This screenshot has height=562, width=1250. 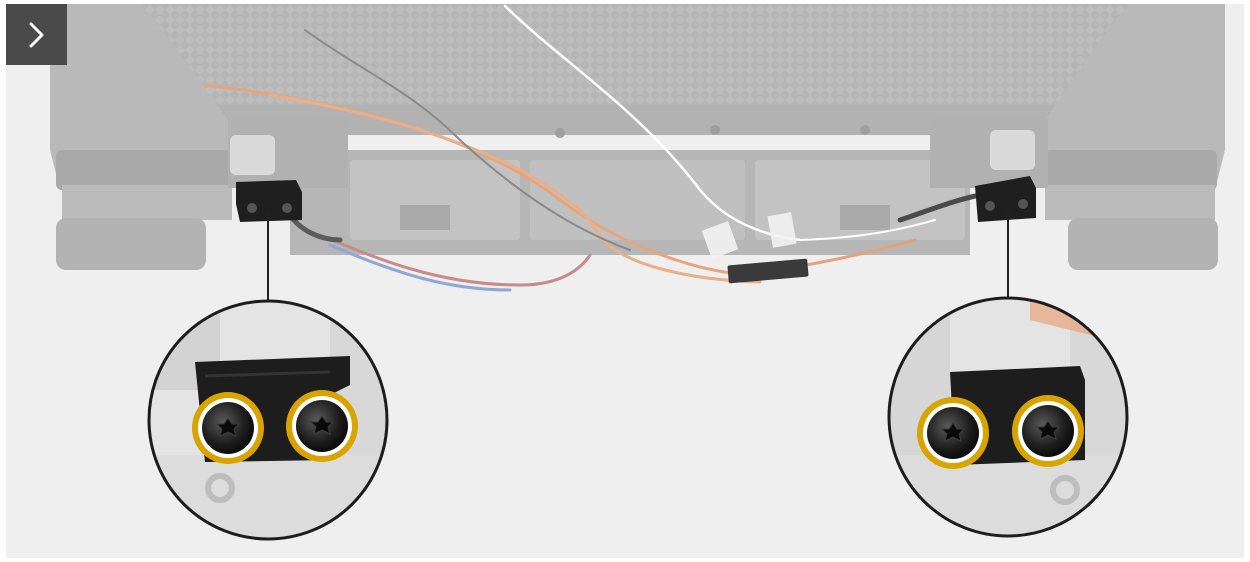 What do you see at coordinates (1008, 417) in the screenshot?
I see `right-hinge-callout` at bounding box center [1008, 417].